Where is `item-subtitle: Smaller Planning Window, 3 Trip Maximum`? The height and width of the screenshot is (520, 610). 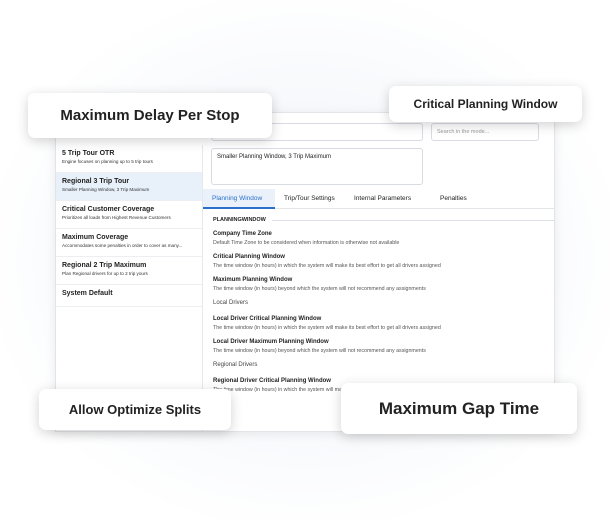
item-subtitle: Smaller Planning Window, 3 Trip Maximum is located at coordinates (106, 189).